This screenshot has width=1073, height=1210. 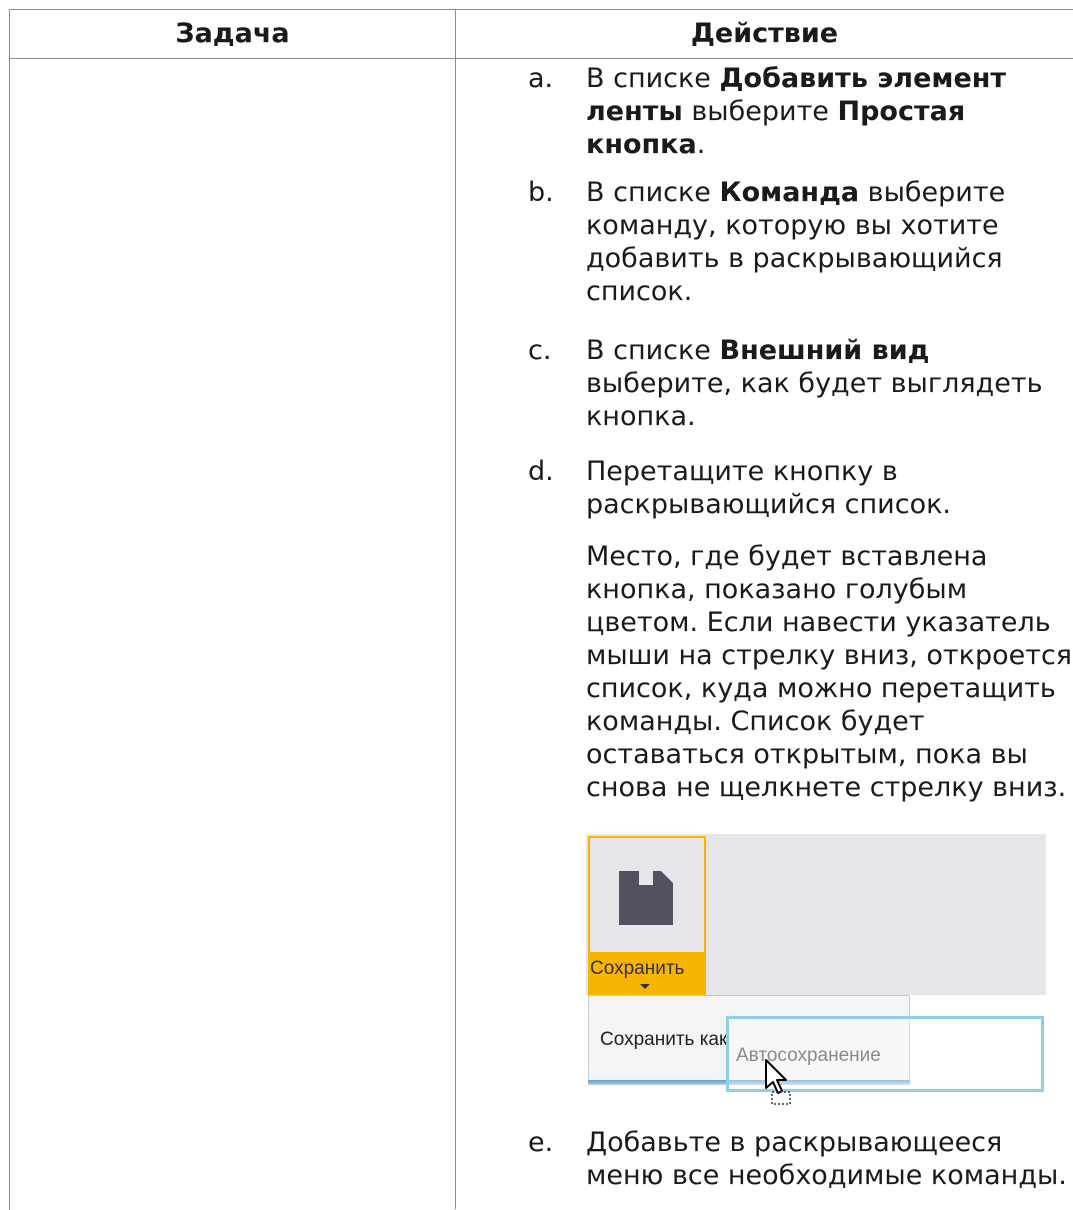 What do you see at coordinates (764, 33) in the screenshot?
I see `header-action: Действие` at bounding box center [764, 33].